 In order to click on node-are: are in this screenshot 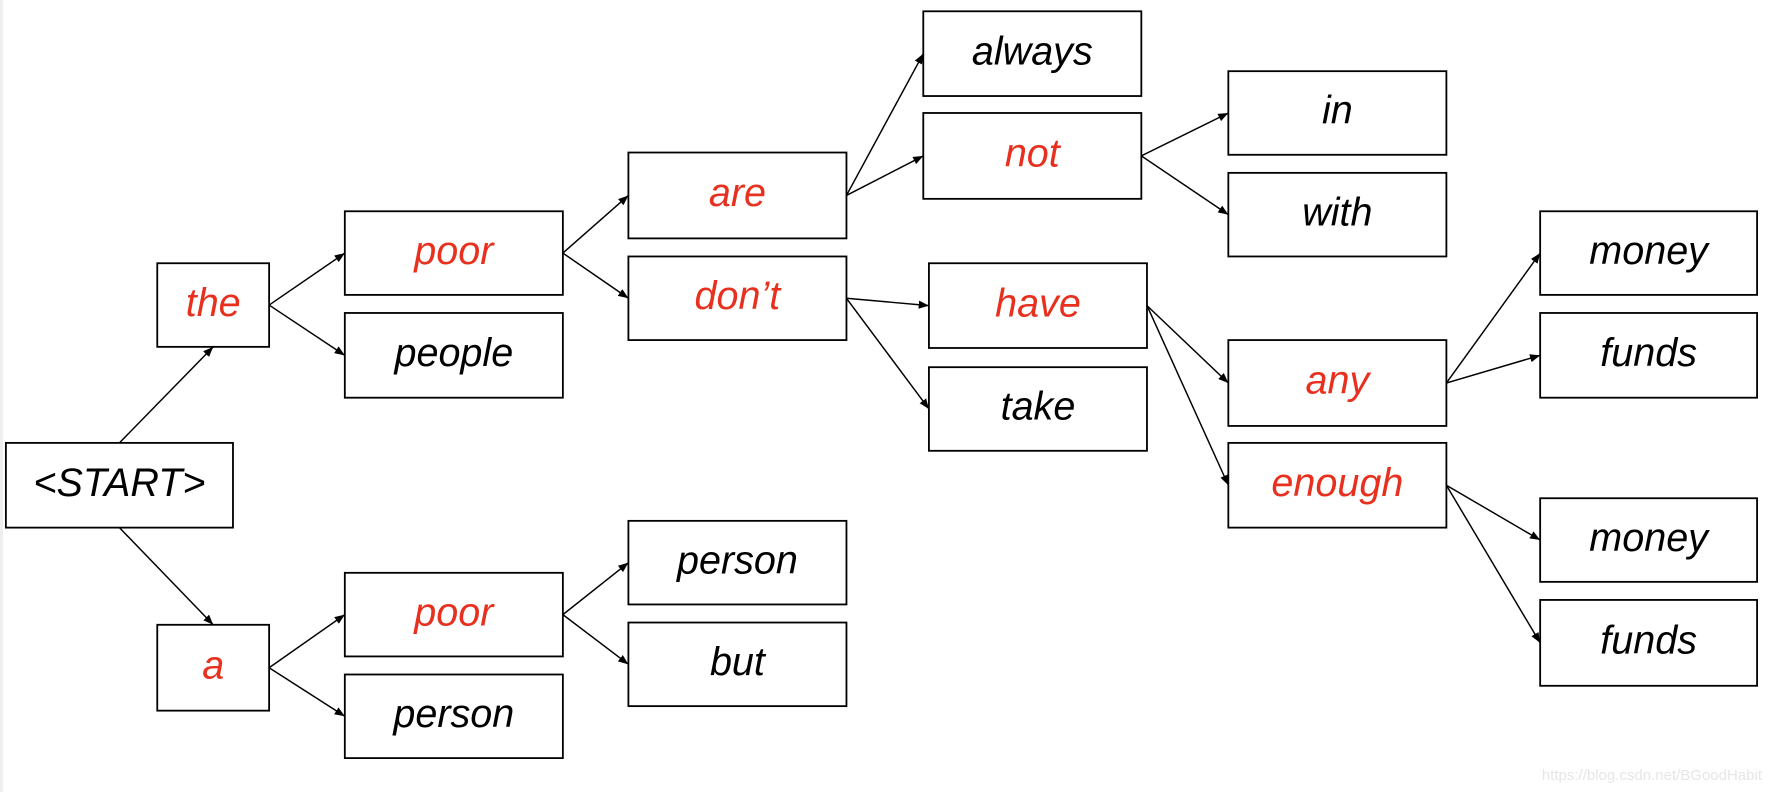, I will do `click(737, 195)`.